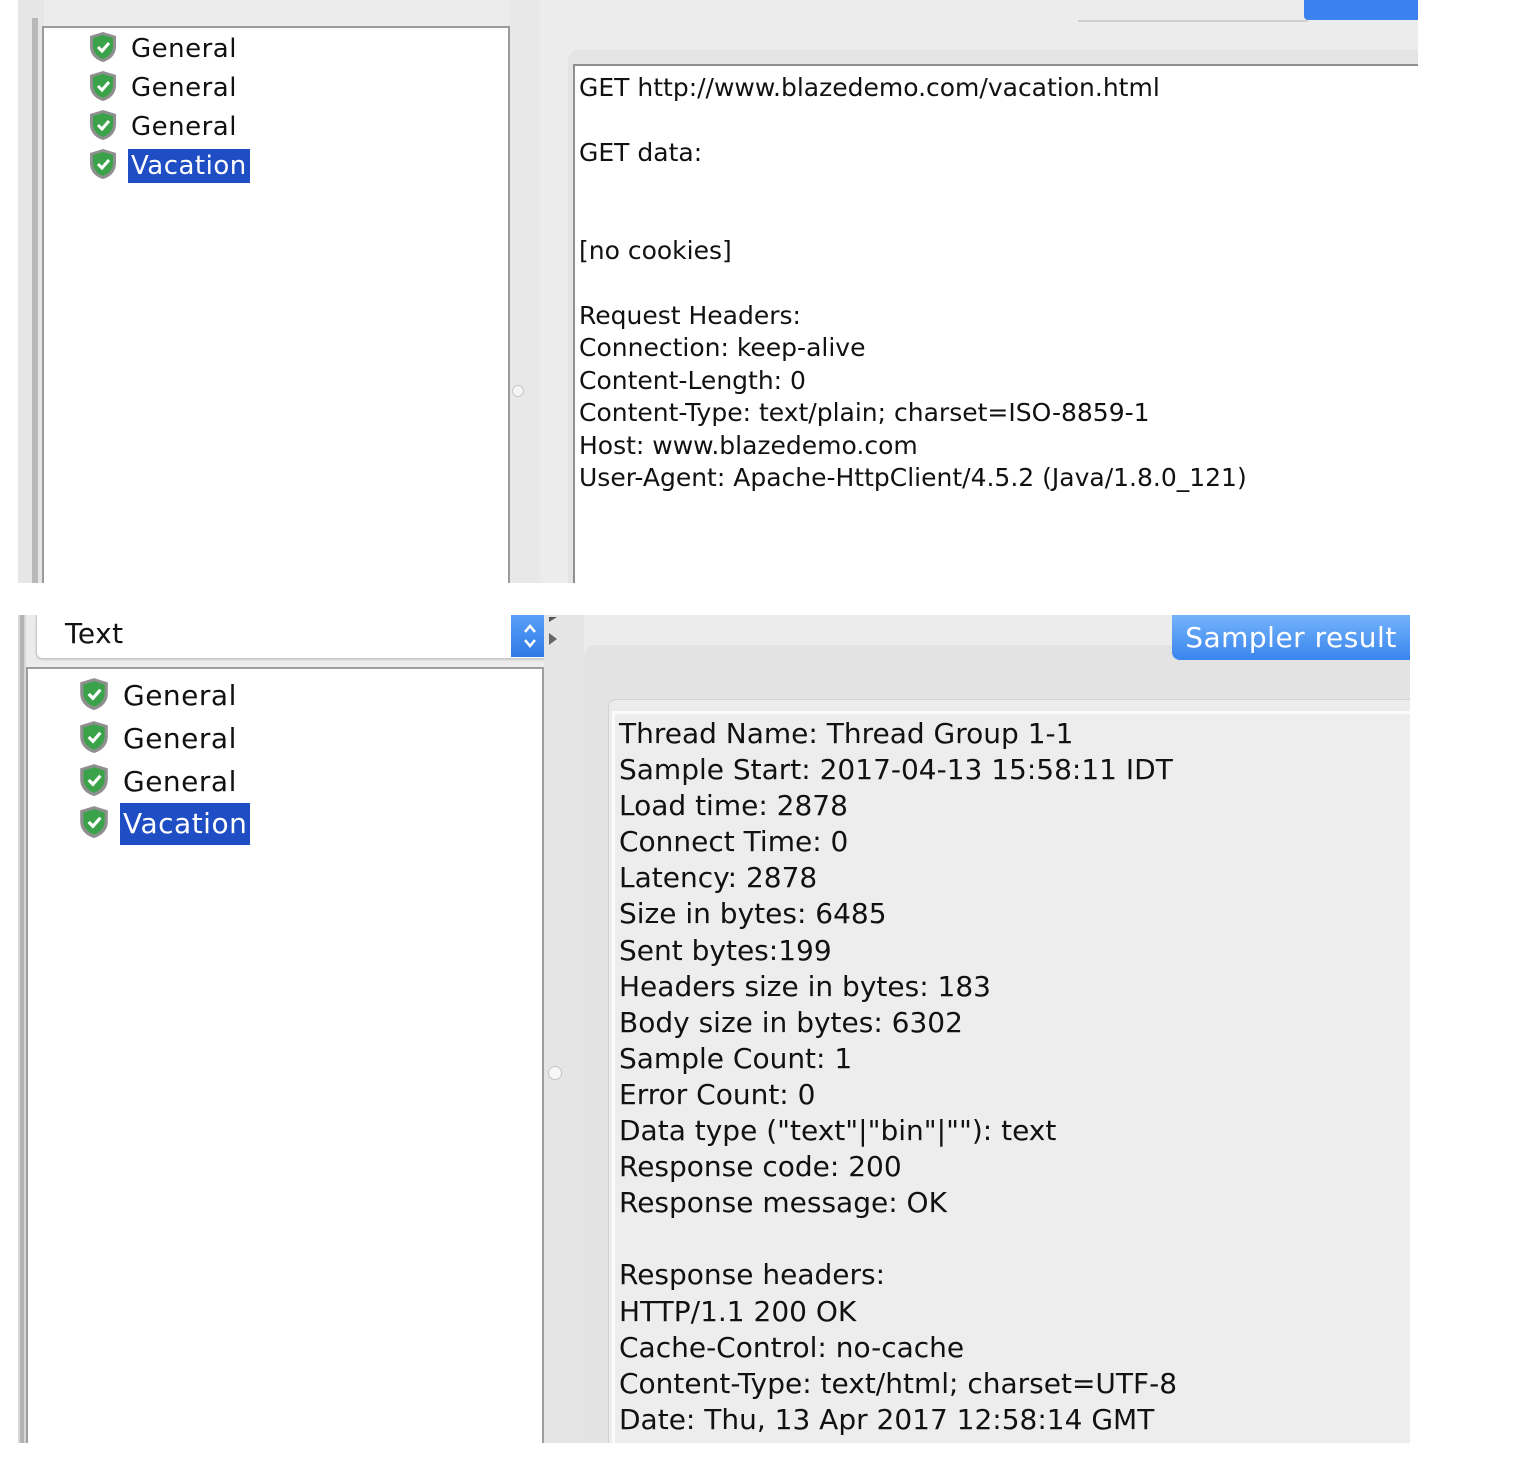 The image size is (1518, 1470). What do you see at coordinates (733, 806) in the screenshot?
I see `result-line: Load time: 2878` at bounding box center [733, 806].